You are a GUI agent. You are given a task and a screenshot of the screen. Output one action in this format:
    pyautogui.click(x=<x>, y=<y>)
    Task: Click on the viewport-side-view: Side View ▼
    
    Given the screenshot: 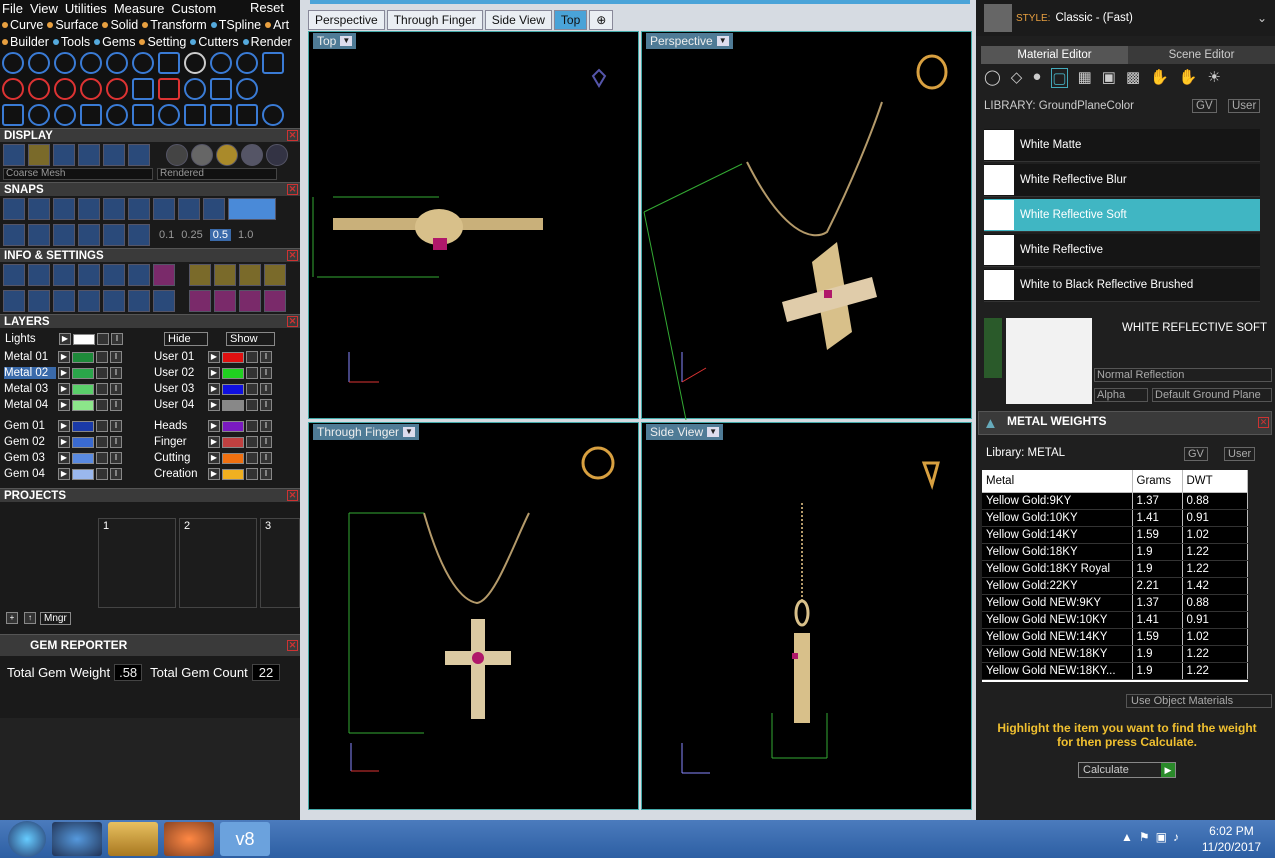 What is the action you would take?
    pyautogui.click(x=806, y=616)
    